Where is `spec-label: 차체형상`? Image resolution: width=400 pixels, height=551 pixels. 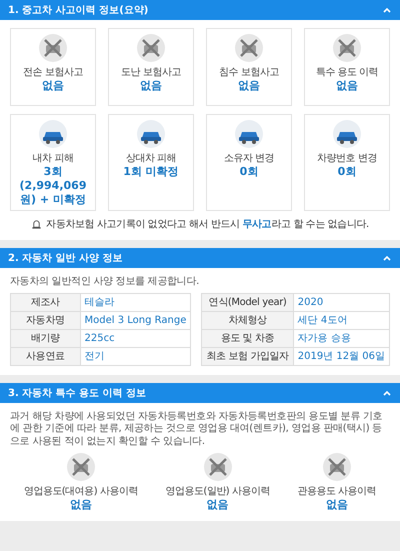 spec-label: 차체형상 is located at coordinates (248, 320).